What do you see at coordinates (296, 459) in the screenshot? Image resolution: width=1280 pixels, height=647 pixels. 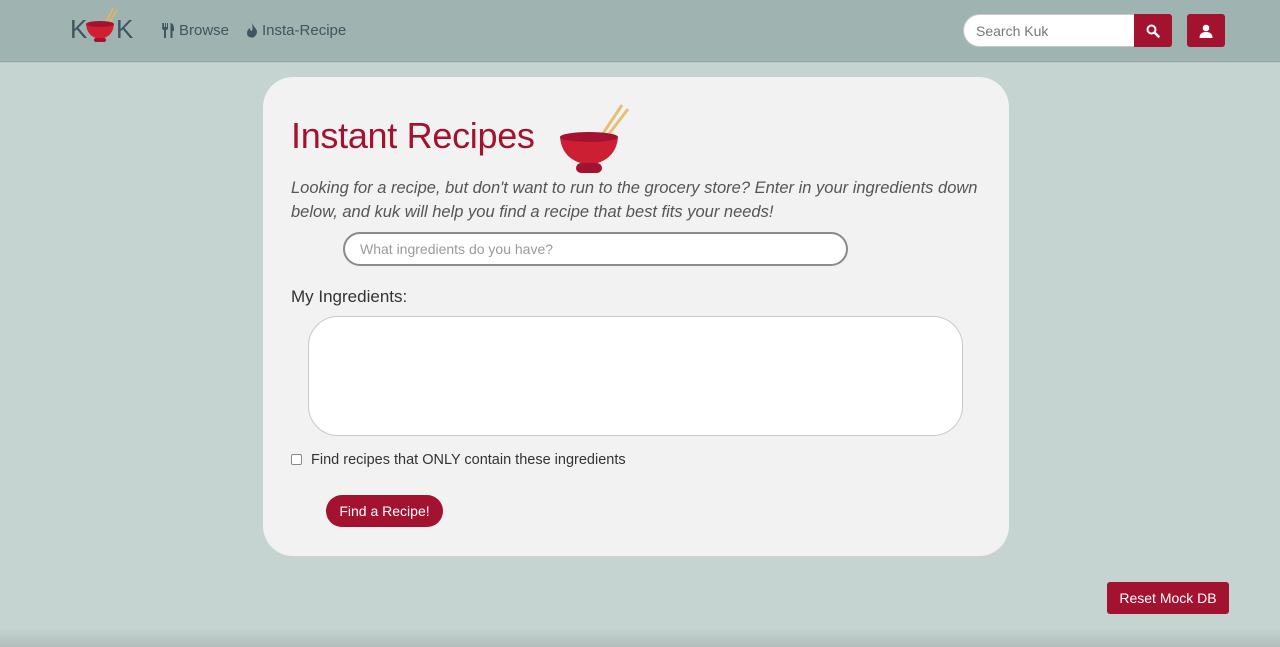 I see `only-ingredients-checkbox` at bounding box center [296, 459].